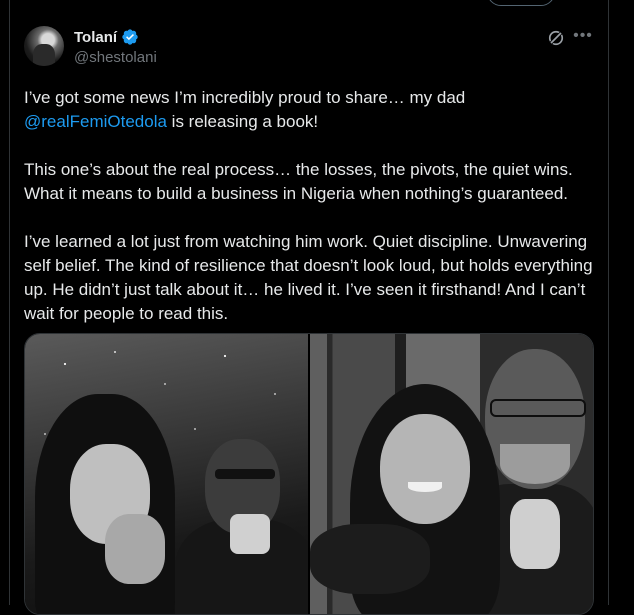 The image size is (634, 615). I want to click on timeline-border-left, so click(9, 302).